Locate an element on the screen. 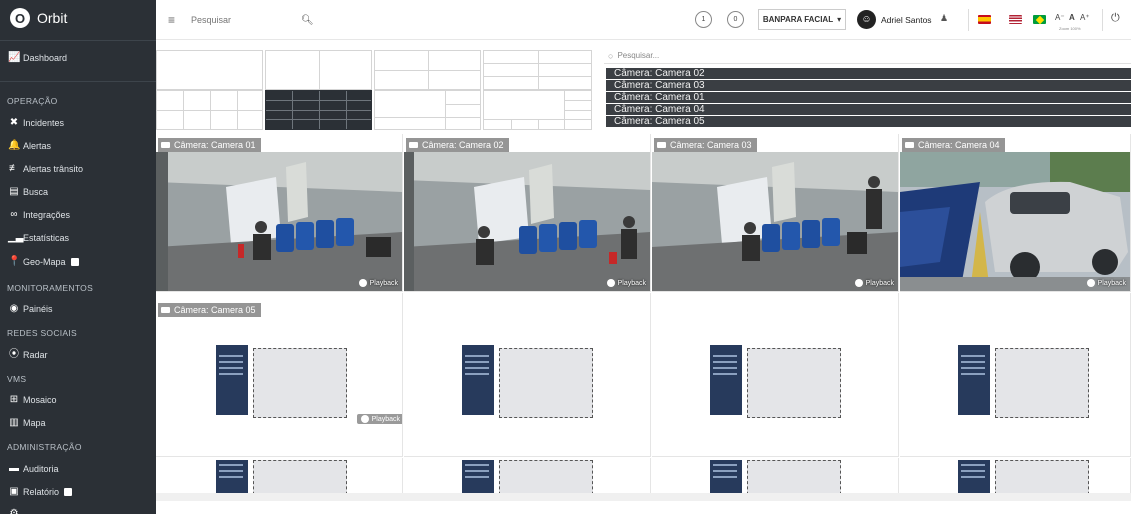  sidebar-item-paineis: ◉ Painéis is located at coordinates (78, 309).